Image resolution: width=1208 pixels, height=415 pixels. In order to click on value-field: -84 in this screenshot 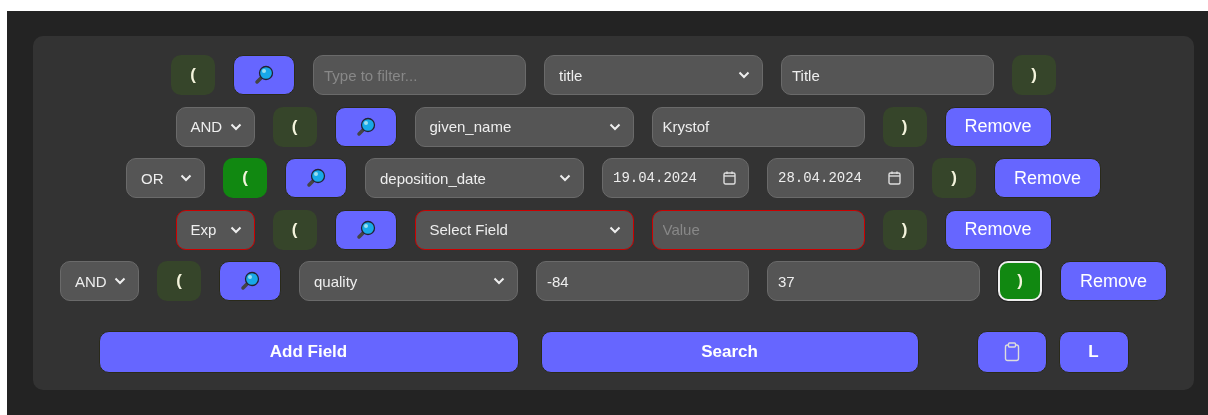, I will do `click(642, 281)`.